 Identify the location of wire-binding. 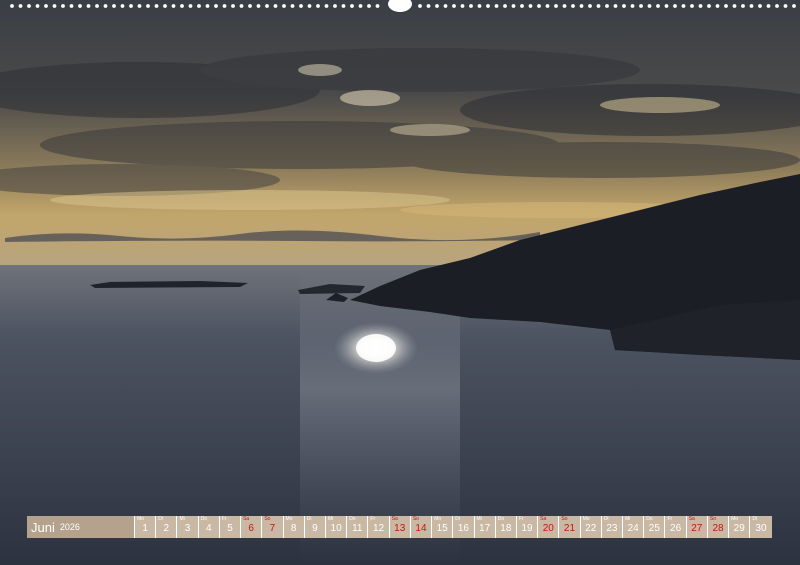
(403, 6).